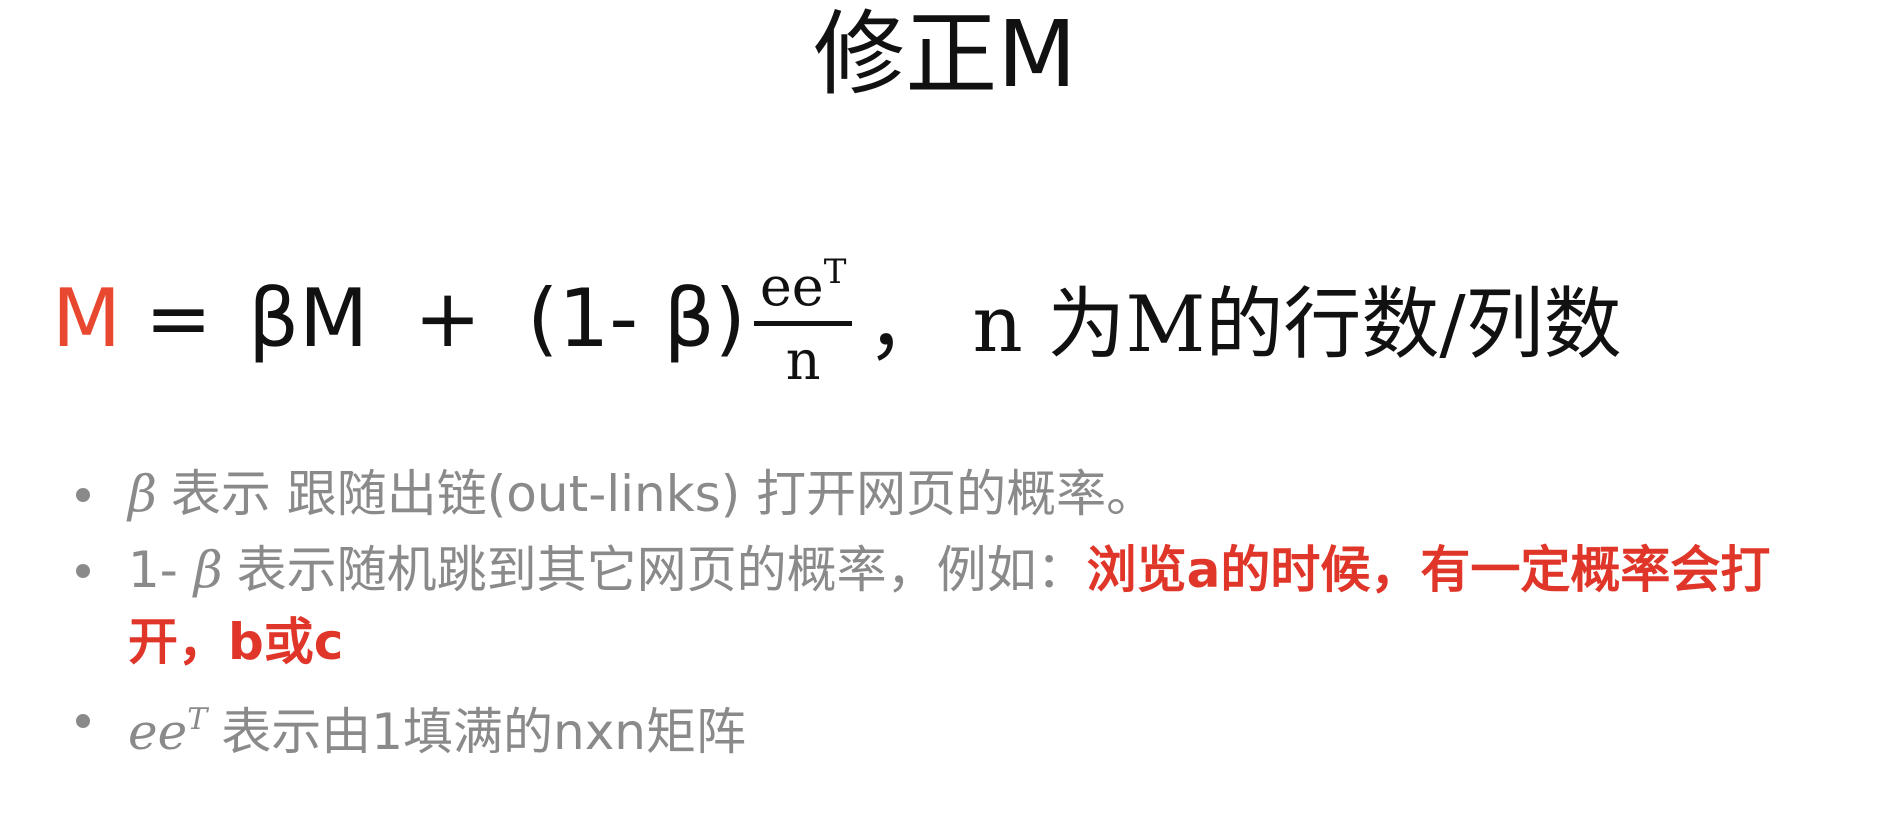 The width and height of the screenshot is (1890, 824). Describe the element at coordinates (158, 732) in the screenshot. I see `bullet-symbol-base: ee` at that location.